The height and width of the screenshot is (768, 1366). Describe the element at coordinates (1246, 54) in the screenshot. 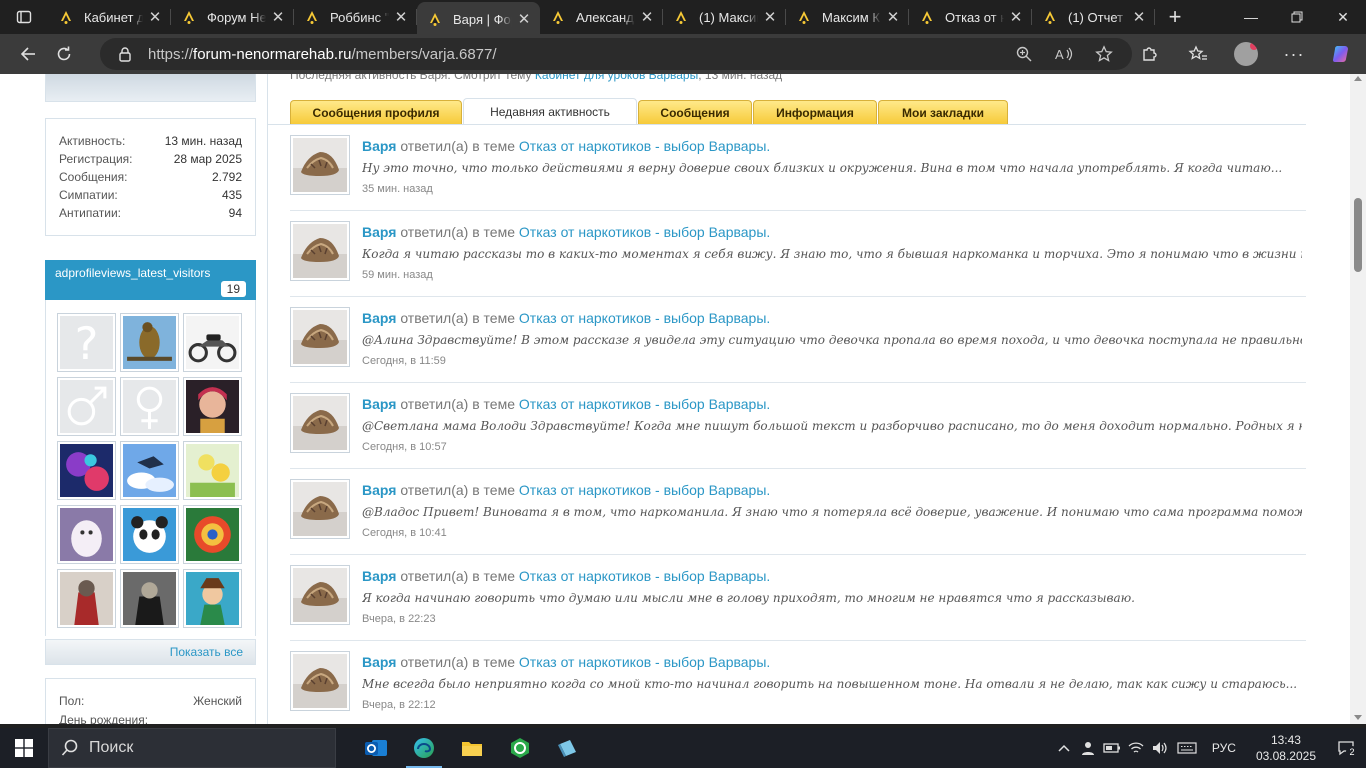

I see `profile-button` at that location.